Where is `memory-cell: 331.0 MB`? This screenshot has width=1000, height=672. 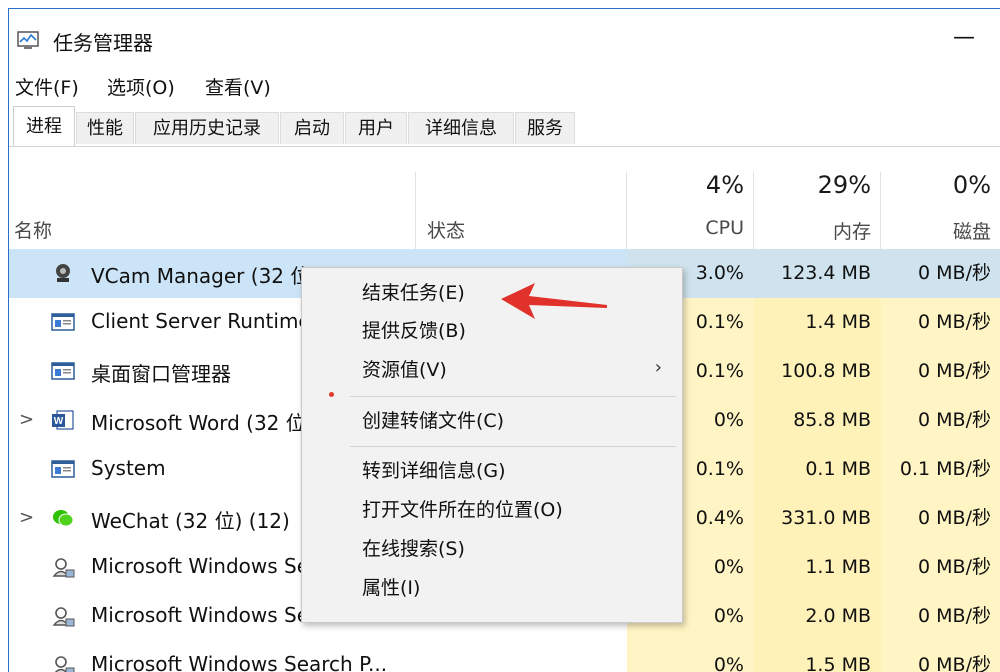
memory-cell: 331.0 MB is located at coordinates (817, 518).